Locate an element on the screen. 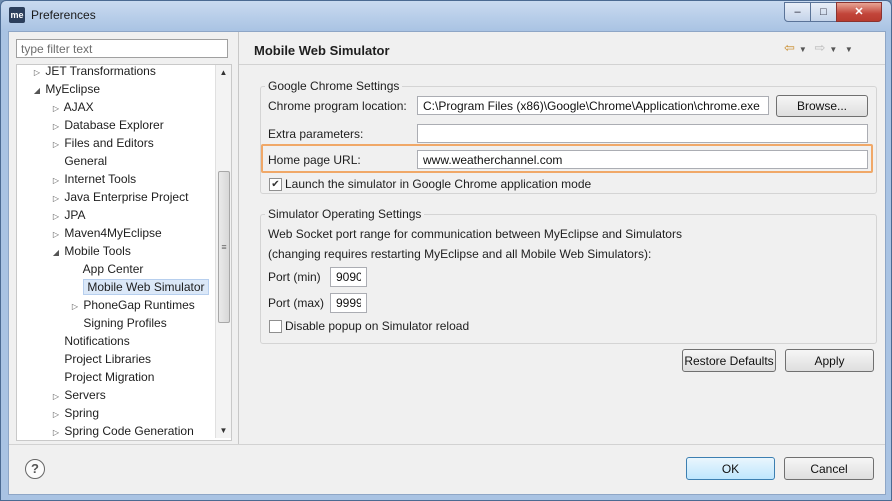 This screenshot has width=892, height=501. footer-separator is located at coordinates (447, 444).